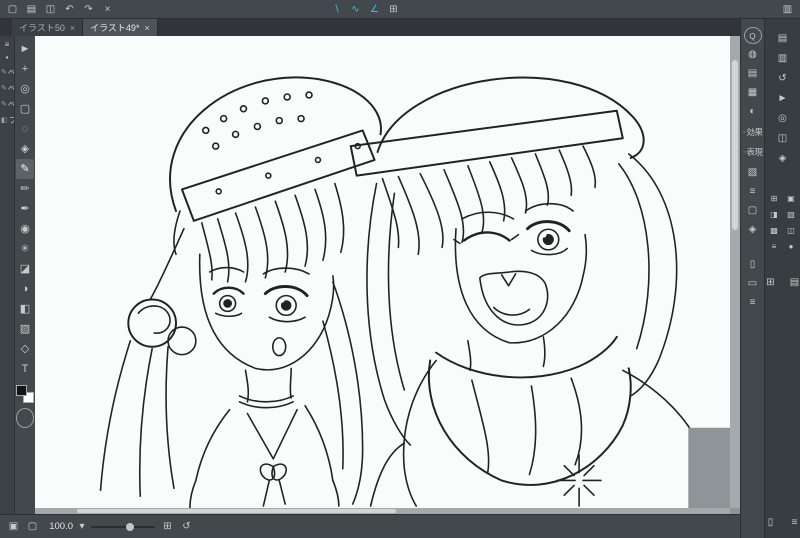 Image resolution: width=800 pixels, height=538 pixels. What do you see at coordinates (4, 104) in the screenshot?
I see `subtool-item-pen-3-icon: ✎` at bounding box center [4, 104].